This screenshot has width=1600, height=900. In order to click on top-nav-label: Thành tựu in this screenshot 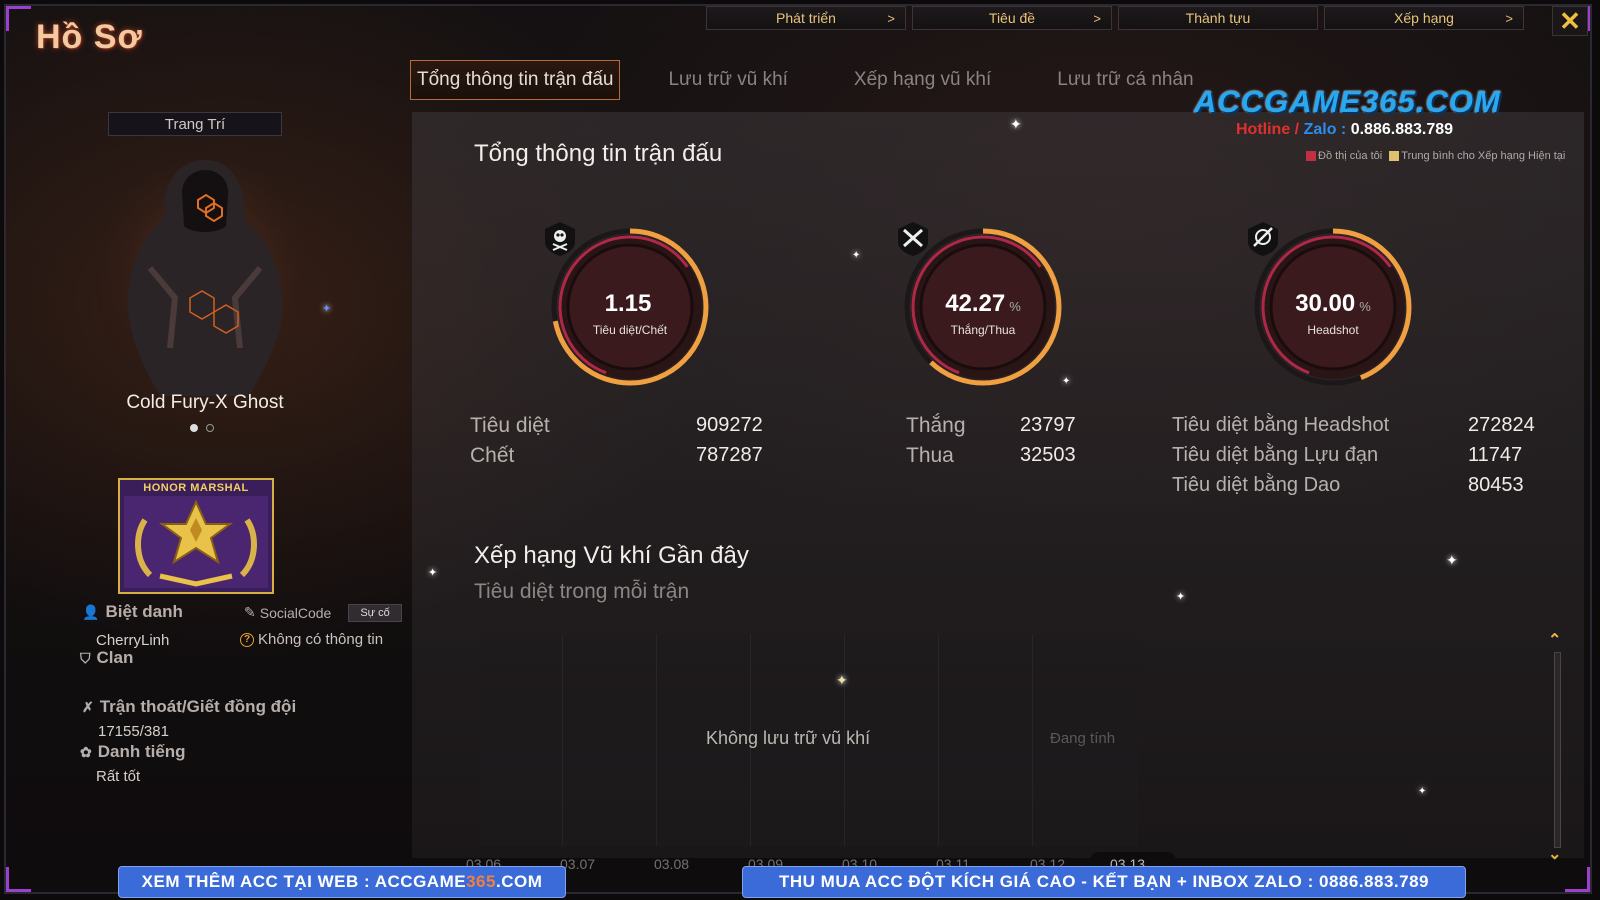, I will do `click(1218, 18)`.